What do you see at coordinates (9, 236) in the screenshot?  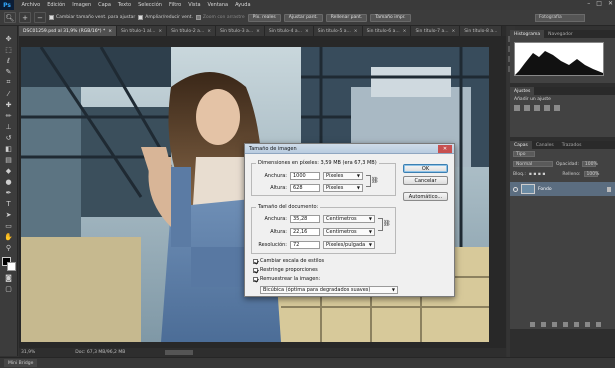 I see `hand-tool-icon: ✋` at bounding box center [9, 236].